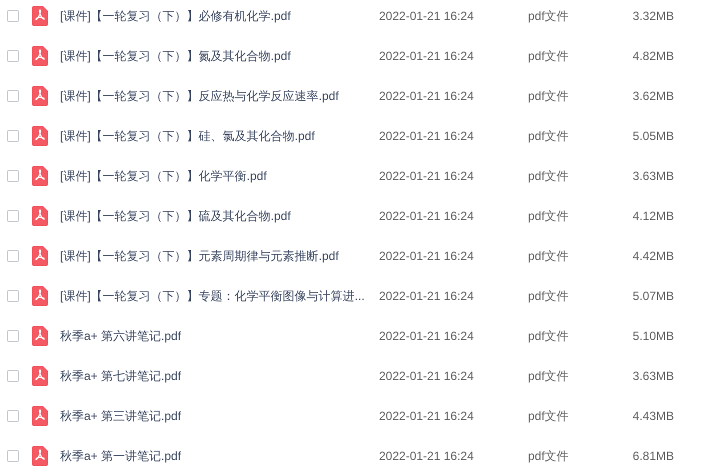 The height and width of the screenshot is (473, 714). Describe the element at coordinates (653, 136) in the screenshot. I see `file-size: 5.05MB` at that location.